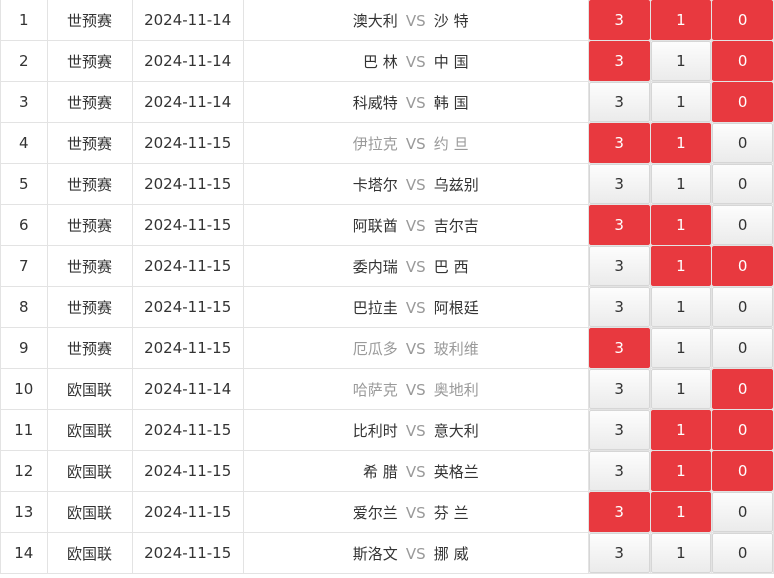 The width and height of the screenshot is (774, 578). What do you see at coordinates (375, 266) in the screenshot?
I see `home-team: 委内瑞` at bounding box center [375, 266].